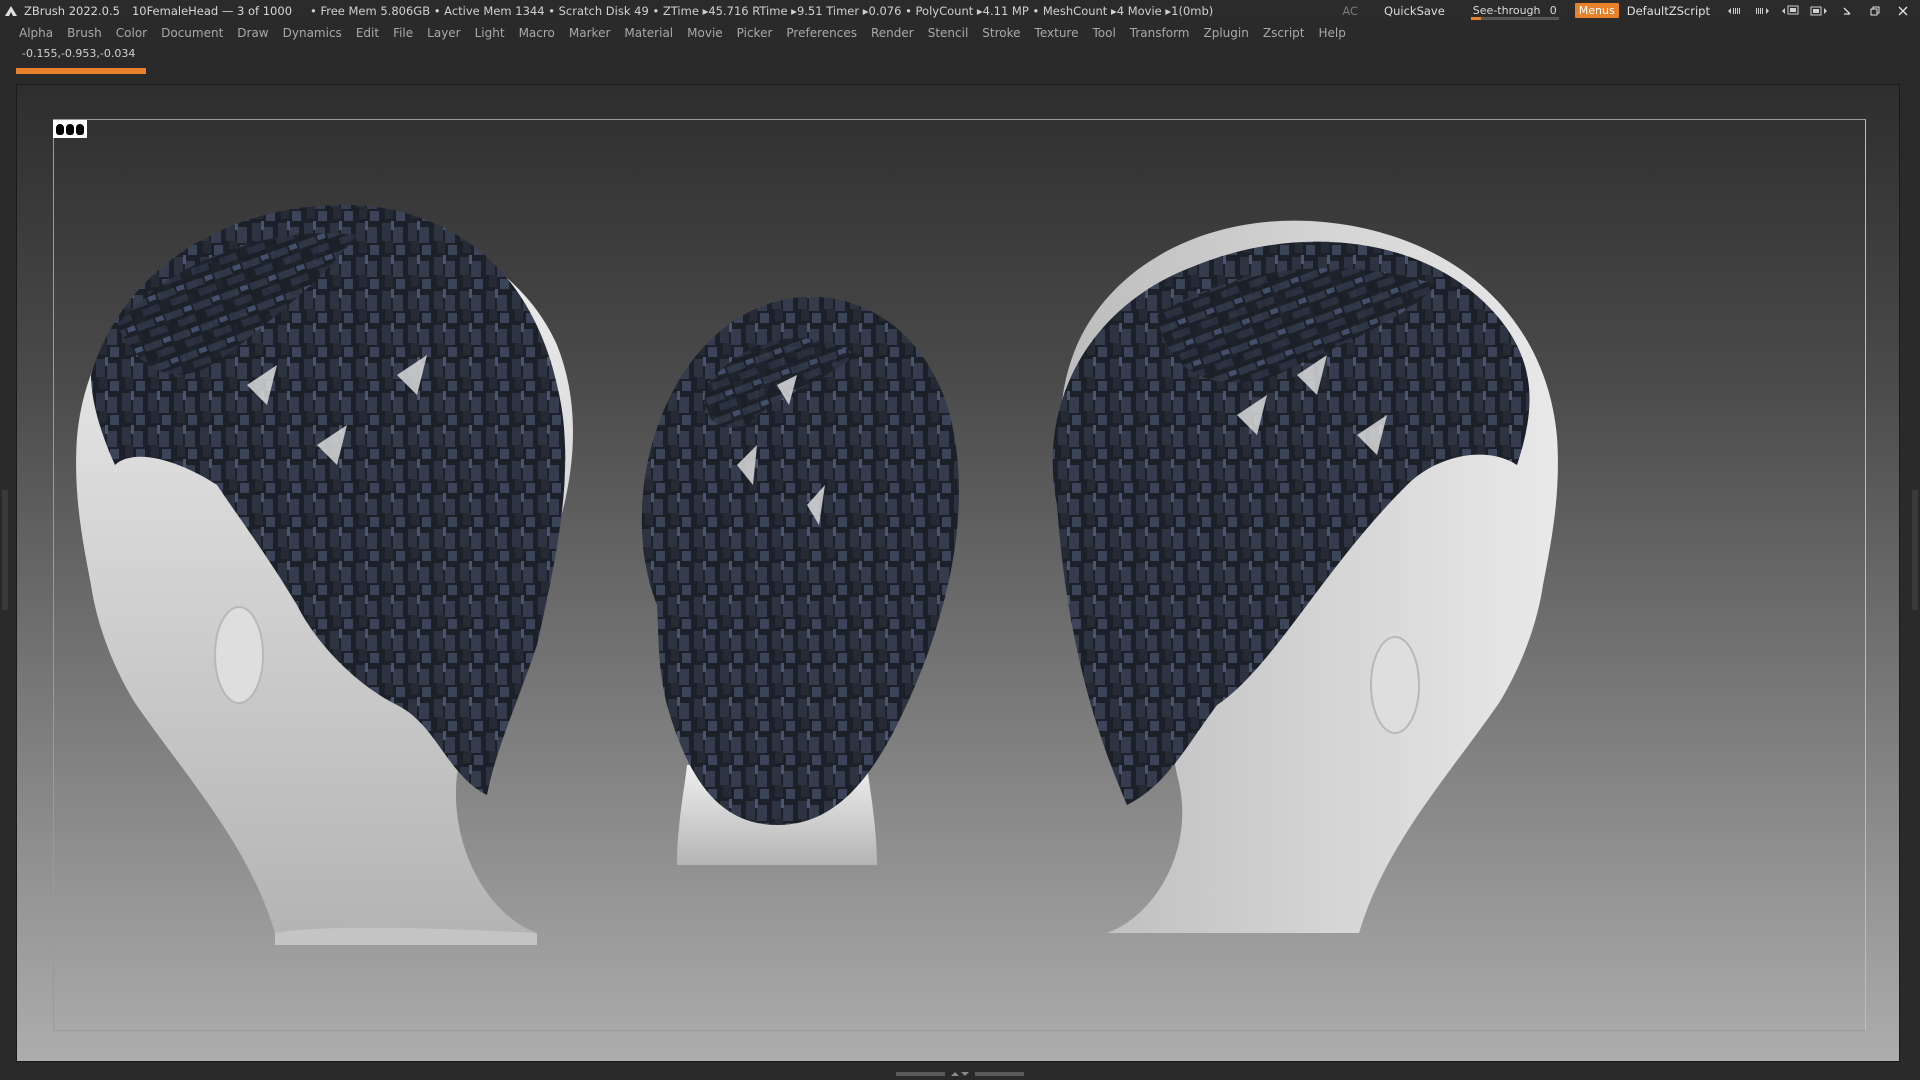 This screenshot has width=1920, height=1080. What do you see at coordinates (821, 33) in the screenshot?
I see `menu-item-preferences: Preferences` at bounding box center [821, 33].